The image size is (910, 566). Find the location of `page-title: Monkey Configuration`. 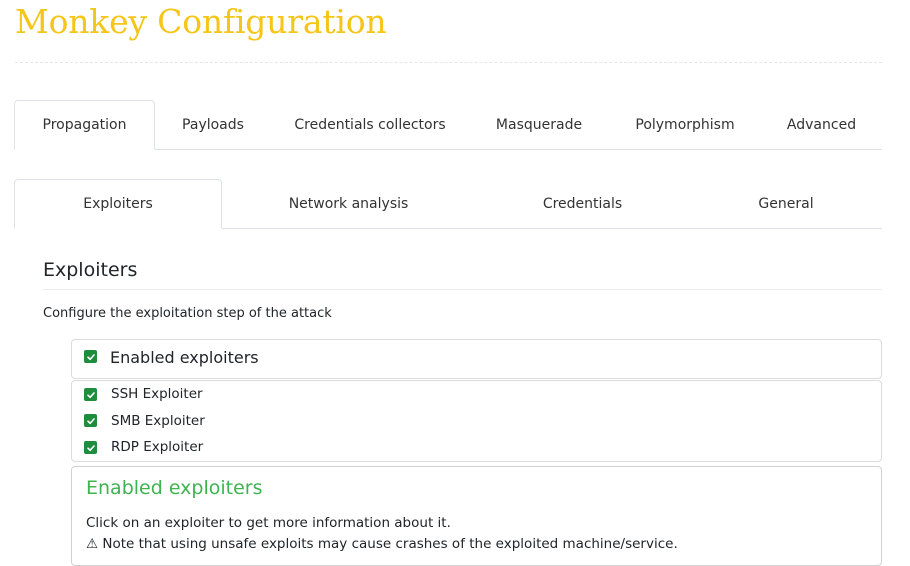

page-title: Monkey Configuration is located at coordinates (201, 21).